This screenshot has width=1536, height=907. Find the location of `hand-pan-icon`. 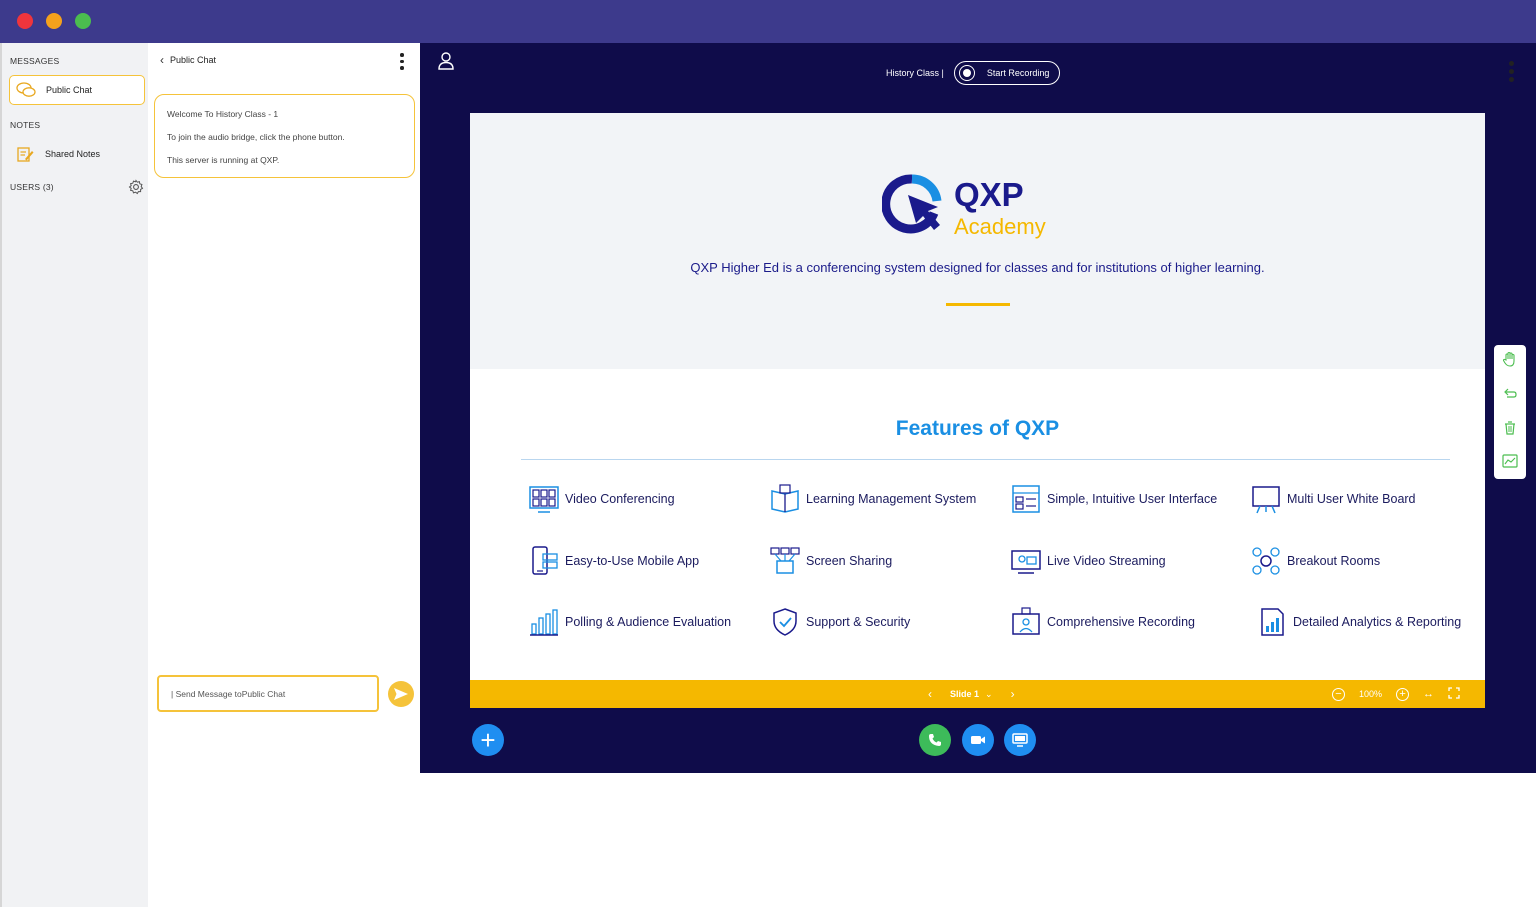

hand-pan-icon is located at coordinates (1510, 359).